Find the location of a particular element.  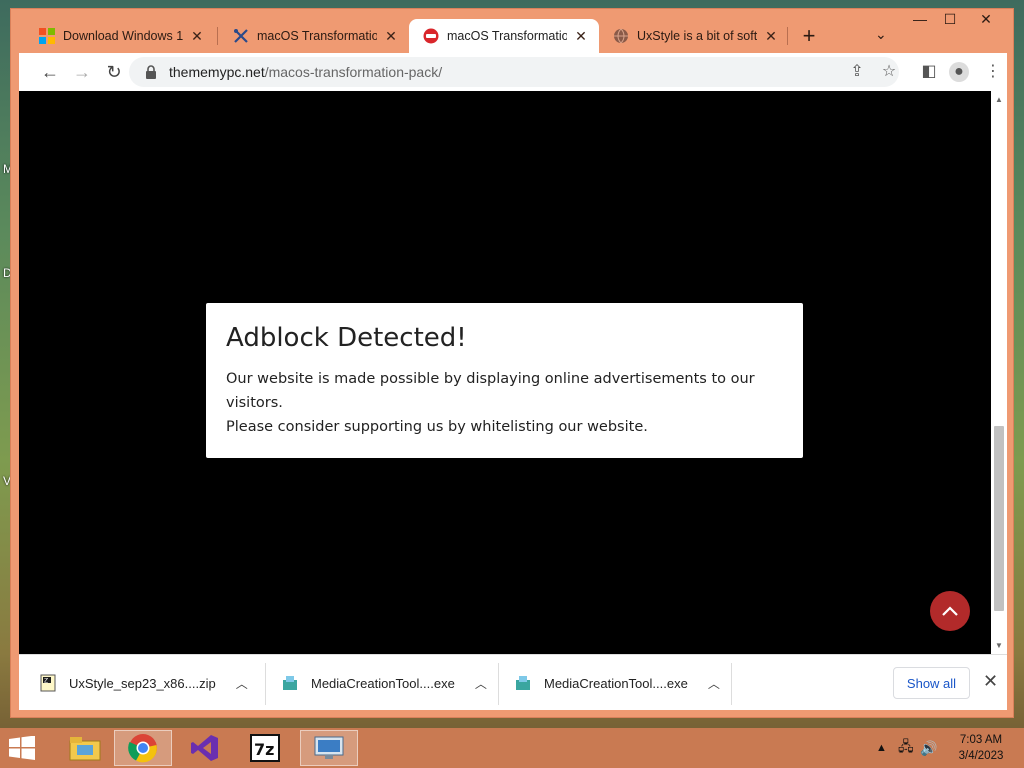

show-all-button: Show all is located at coordinates (931, 683).